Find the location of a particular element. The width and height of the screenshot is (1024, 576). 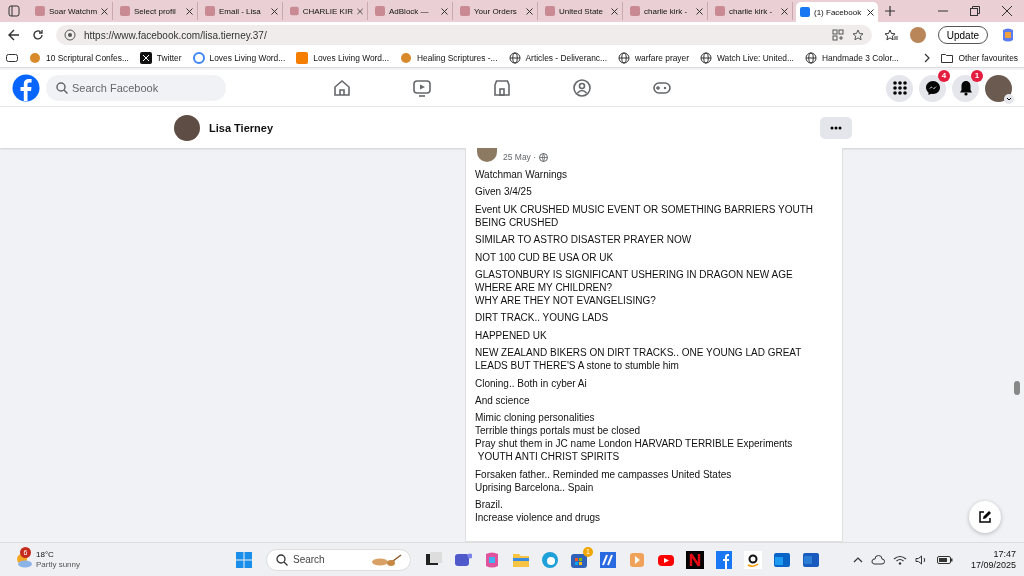

post-paragraph: Forsaken father.. Reminded me campasses United States Uprising Barcelona.. Spain is located at coordinates (604, 480).